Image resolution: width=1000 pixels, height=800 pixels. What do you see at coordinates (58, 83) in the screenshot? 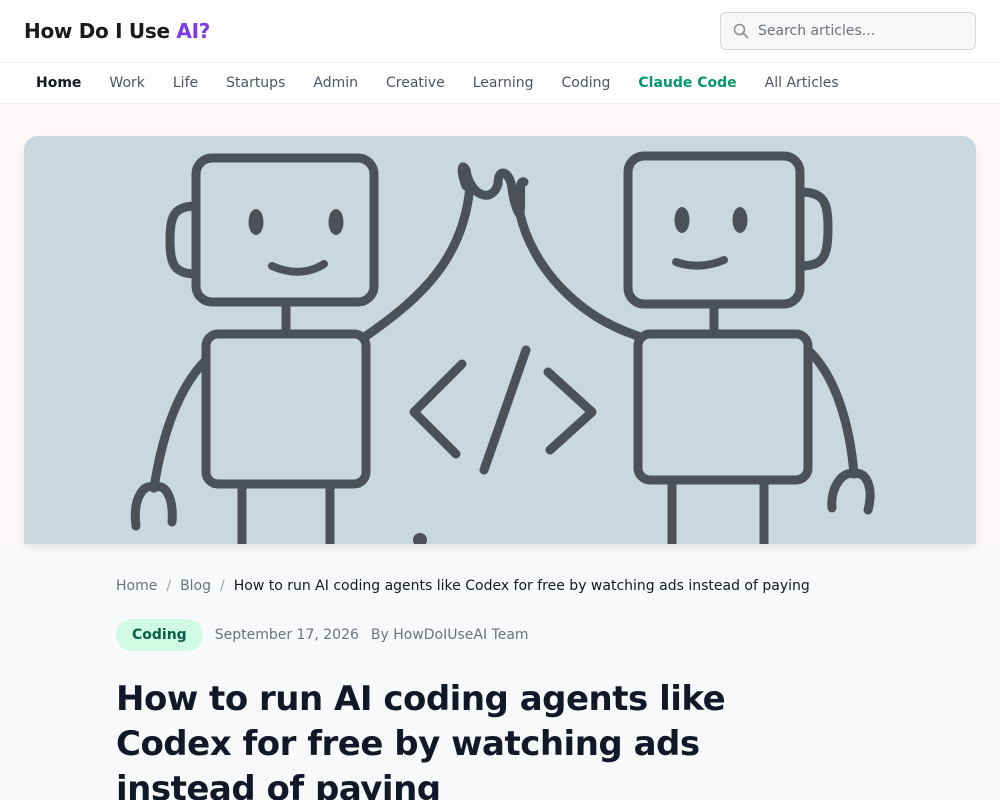
I see `nav-item-home: Home` at bounding box center [58, 83].